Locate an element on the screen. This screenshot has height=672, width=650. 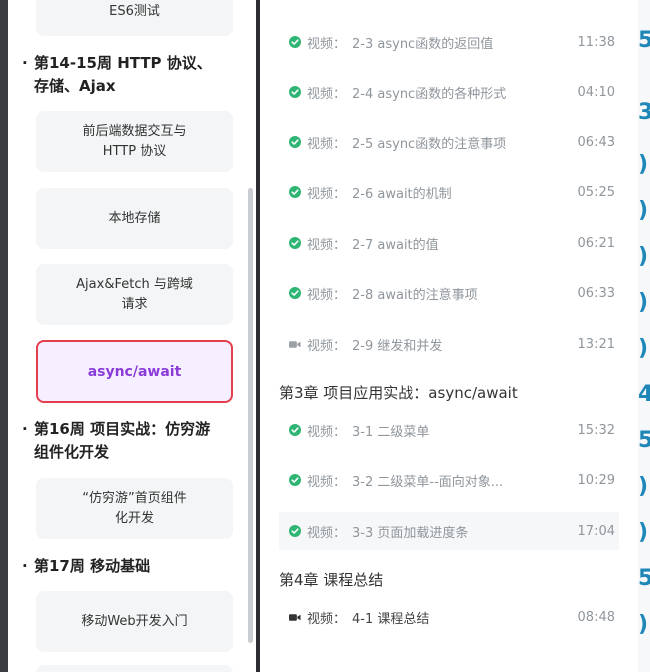
lesson-title: 2-9 继发和并发 is located at coordinates (397, 346).